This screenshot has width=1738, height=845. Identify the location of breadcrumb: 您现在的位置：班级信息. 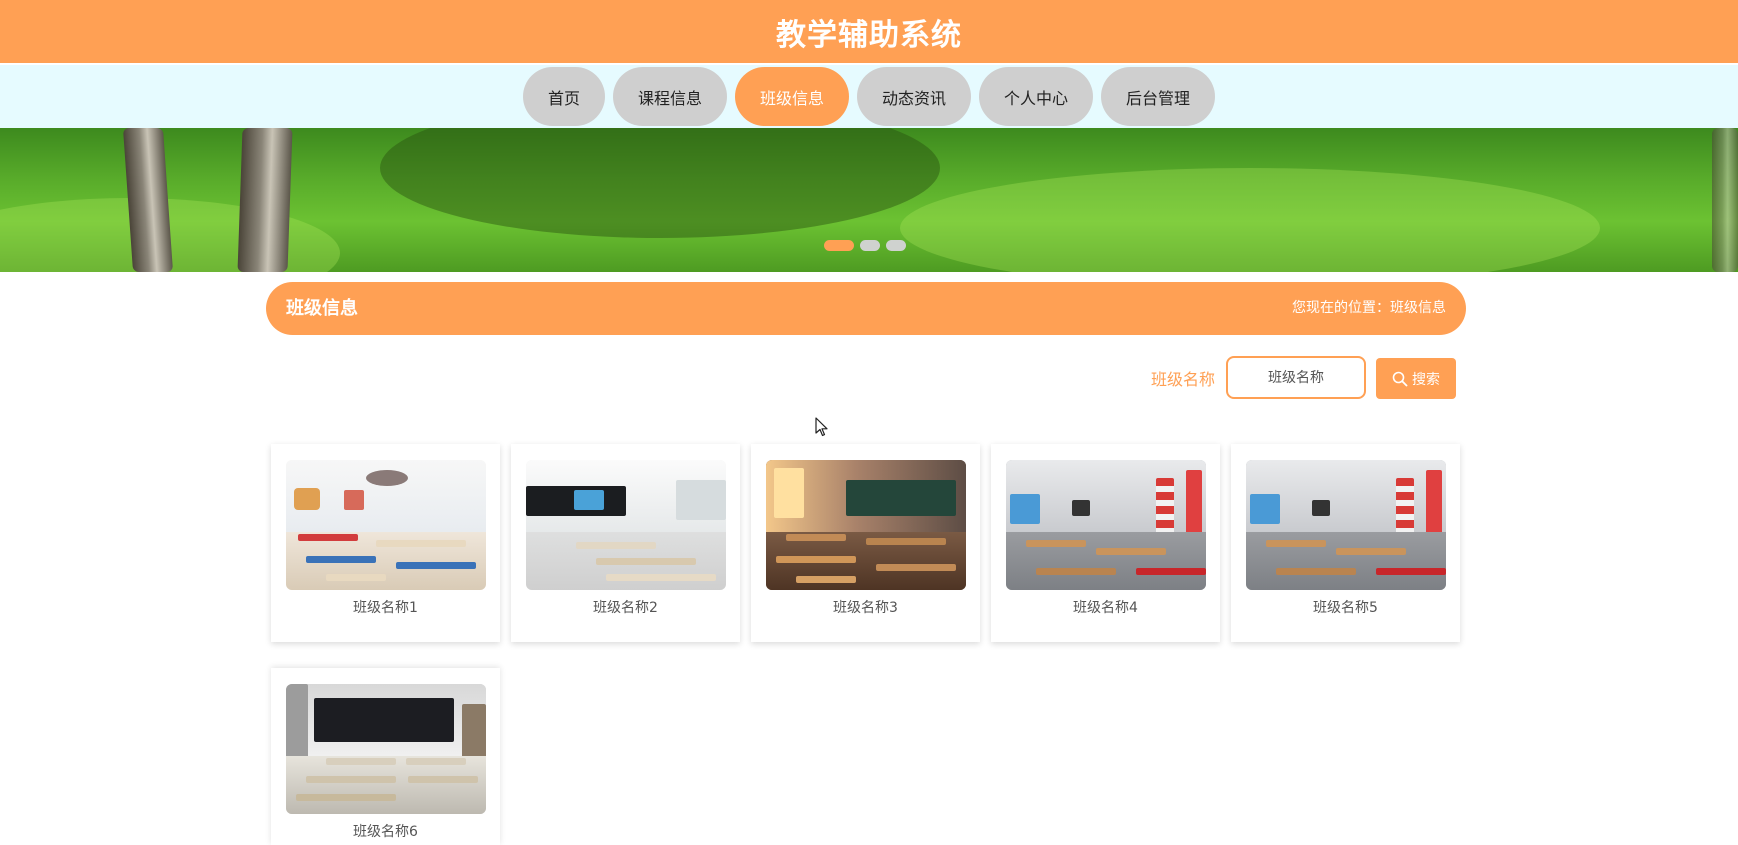
(1369, 308).